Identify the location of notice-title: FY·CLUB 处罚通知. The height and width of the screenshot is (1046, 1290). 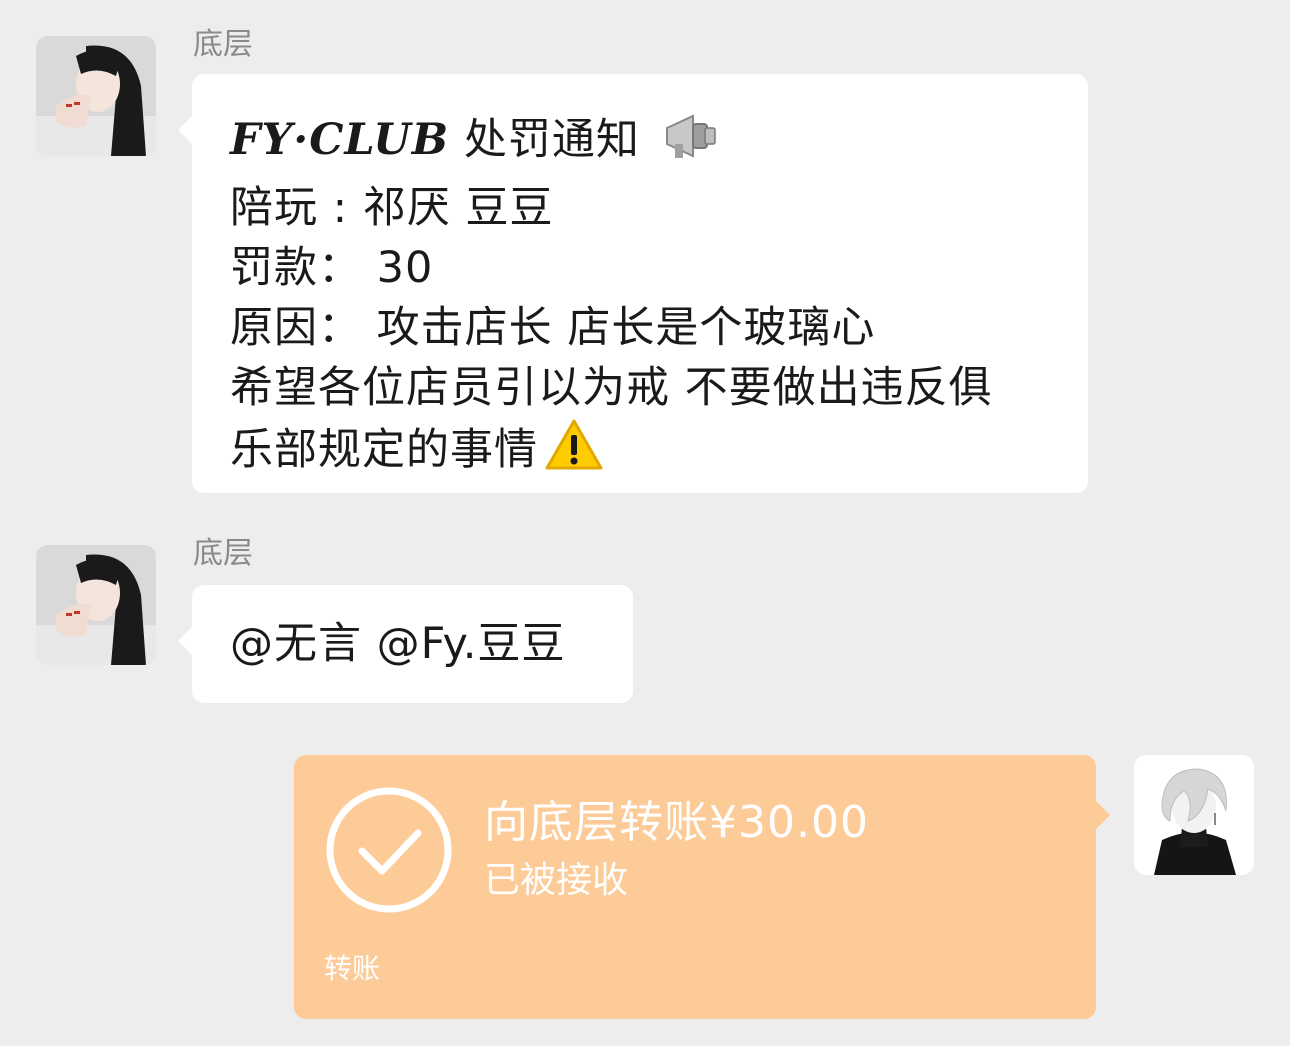
(640, 144).